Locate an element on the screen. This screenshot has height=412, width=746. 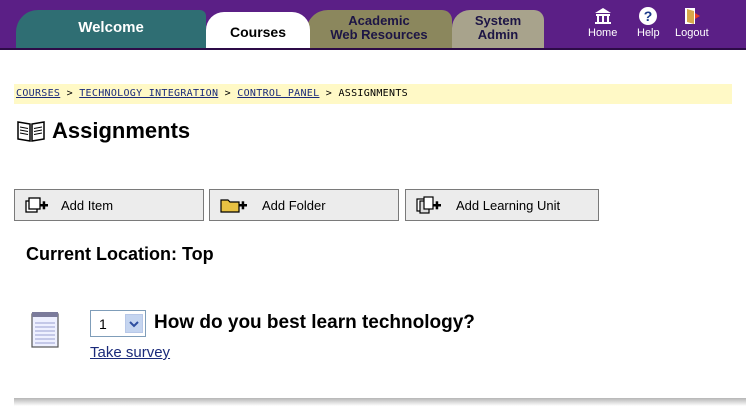
open-book-icon is located at coordinates (31, 131).